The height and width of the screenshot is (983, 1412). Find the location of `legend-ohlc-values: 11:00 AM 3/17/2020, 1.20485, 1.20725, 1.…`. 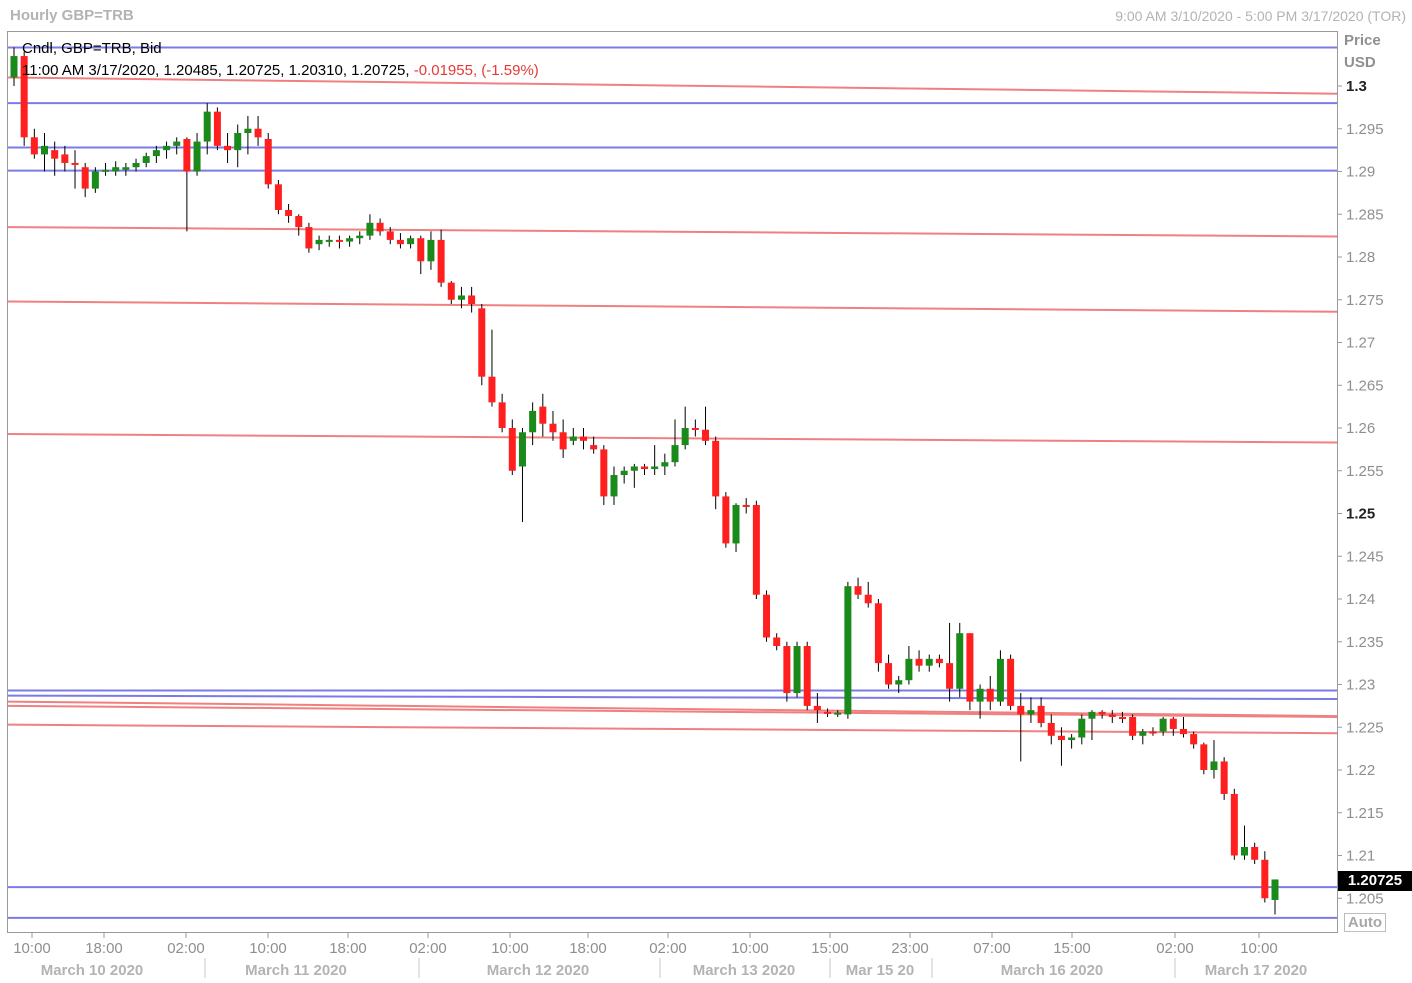

legend-ohlc-values: 11:00 AM 3/17/2020, 1.20485, 1.20725, 1.… is located at coordinates (216, 70).